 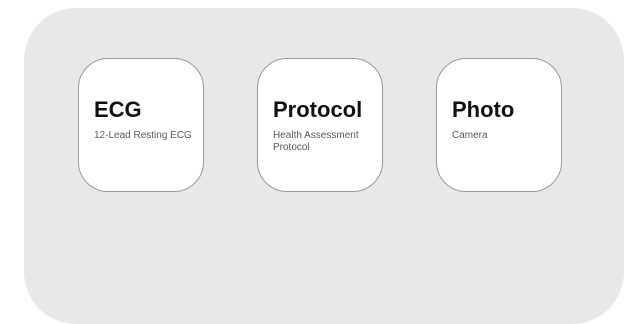 What do you see at coordinates (118, 109) in the screenshot?
I see `ecg-tile-title: ECG` at bounding box center [118, 109].